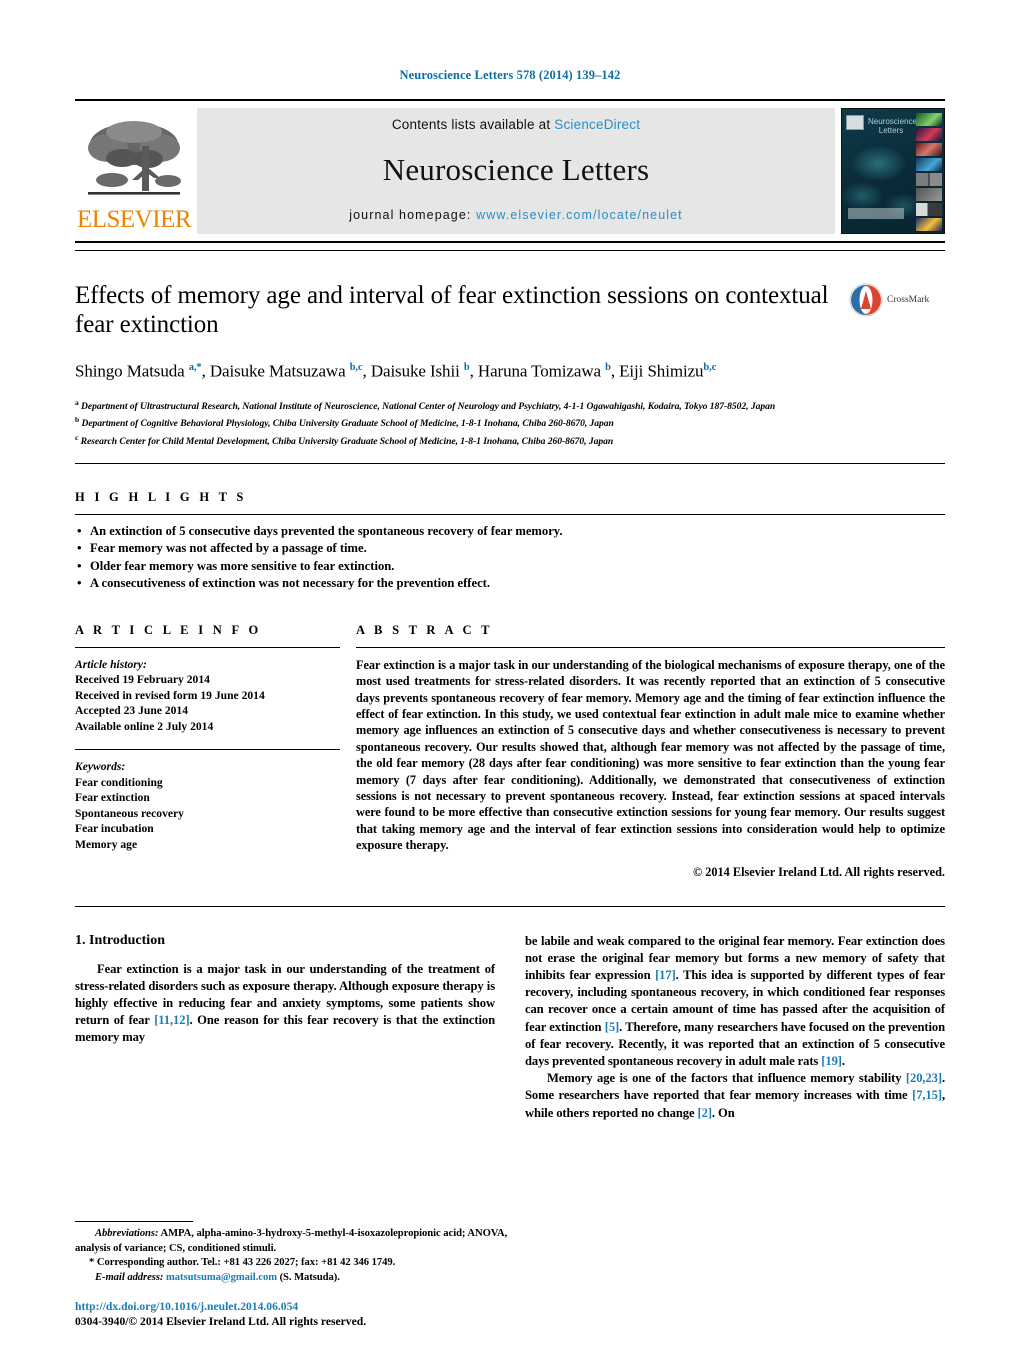 Image resolution: width=1020 pixels, height=1351 pixels. I want to click on introduction-heading: 1. Introduction, so click(120, 940).